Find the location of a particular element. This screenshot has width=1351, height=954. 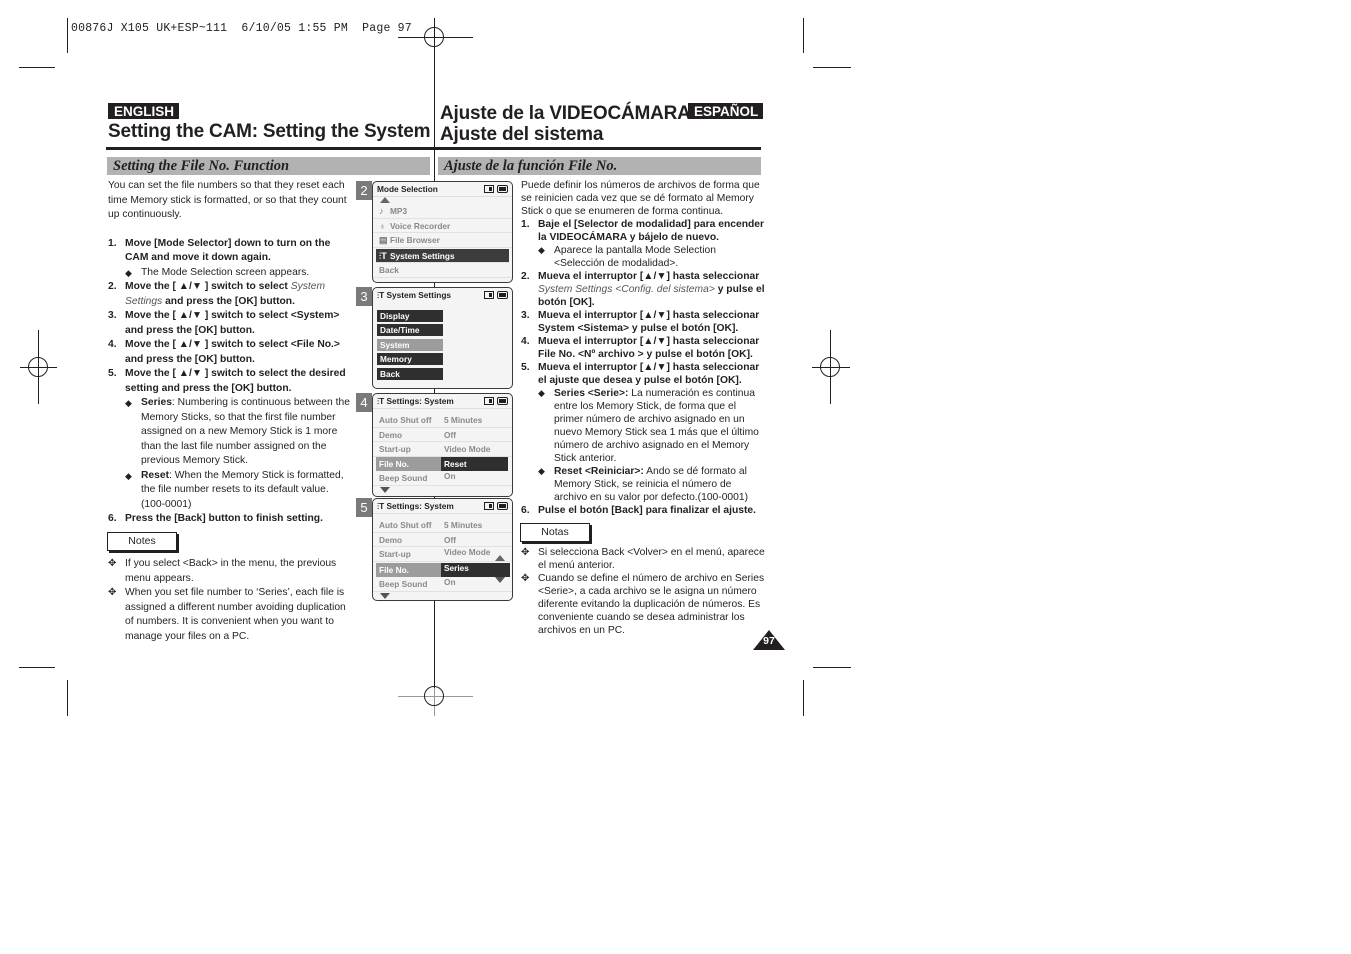

spanish-page-title-line2: Ajuste del sistema is located at coordinates (522, 134).